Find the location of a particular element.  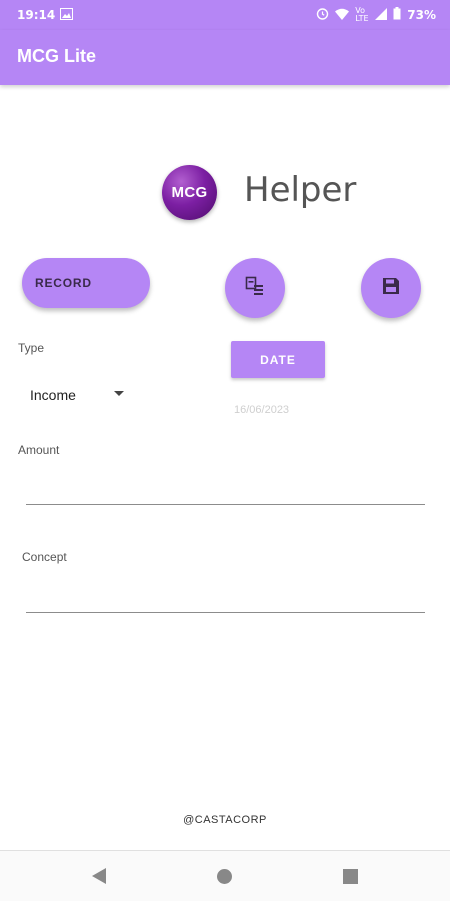

network-label: Vo LTE is located at coordinates (362, 14).